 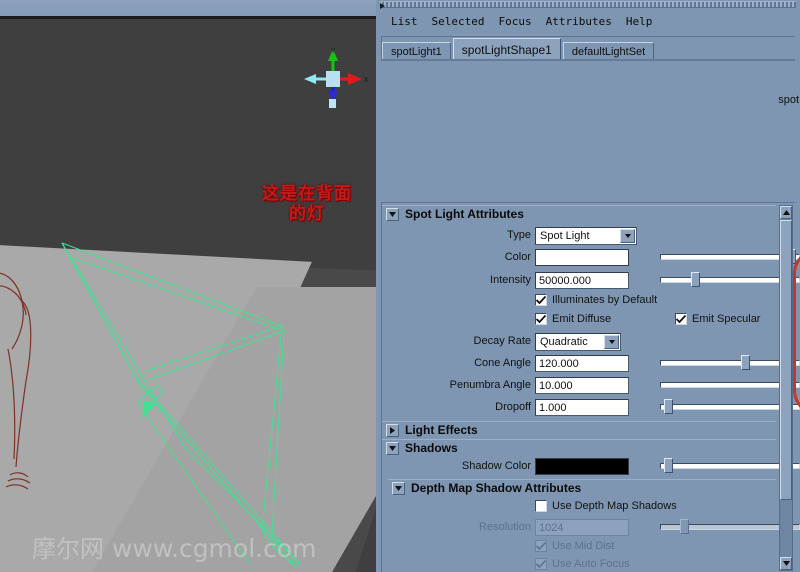 I want to click on checkbox-label: Use Mid Dist, so click(x=583, y=546).